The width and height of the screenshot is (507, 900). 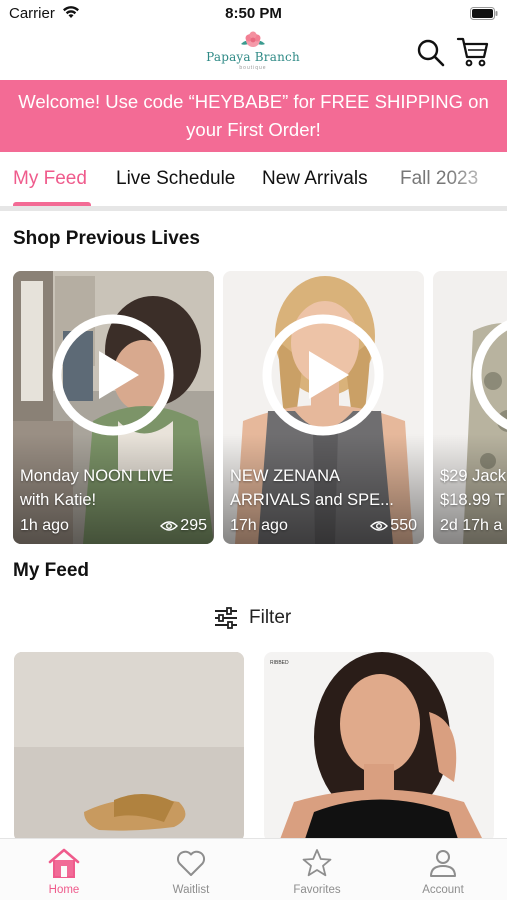 I want to click on tabs-divider, so click(x=253, y=208).